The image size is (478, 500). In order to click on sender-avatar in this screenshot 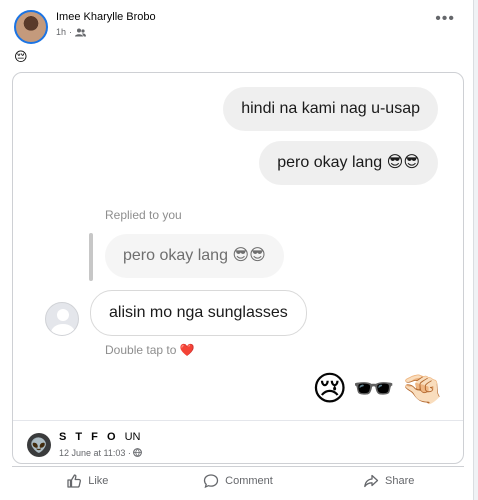, I will do `click(62, 319)`.